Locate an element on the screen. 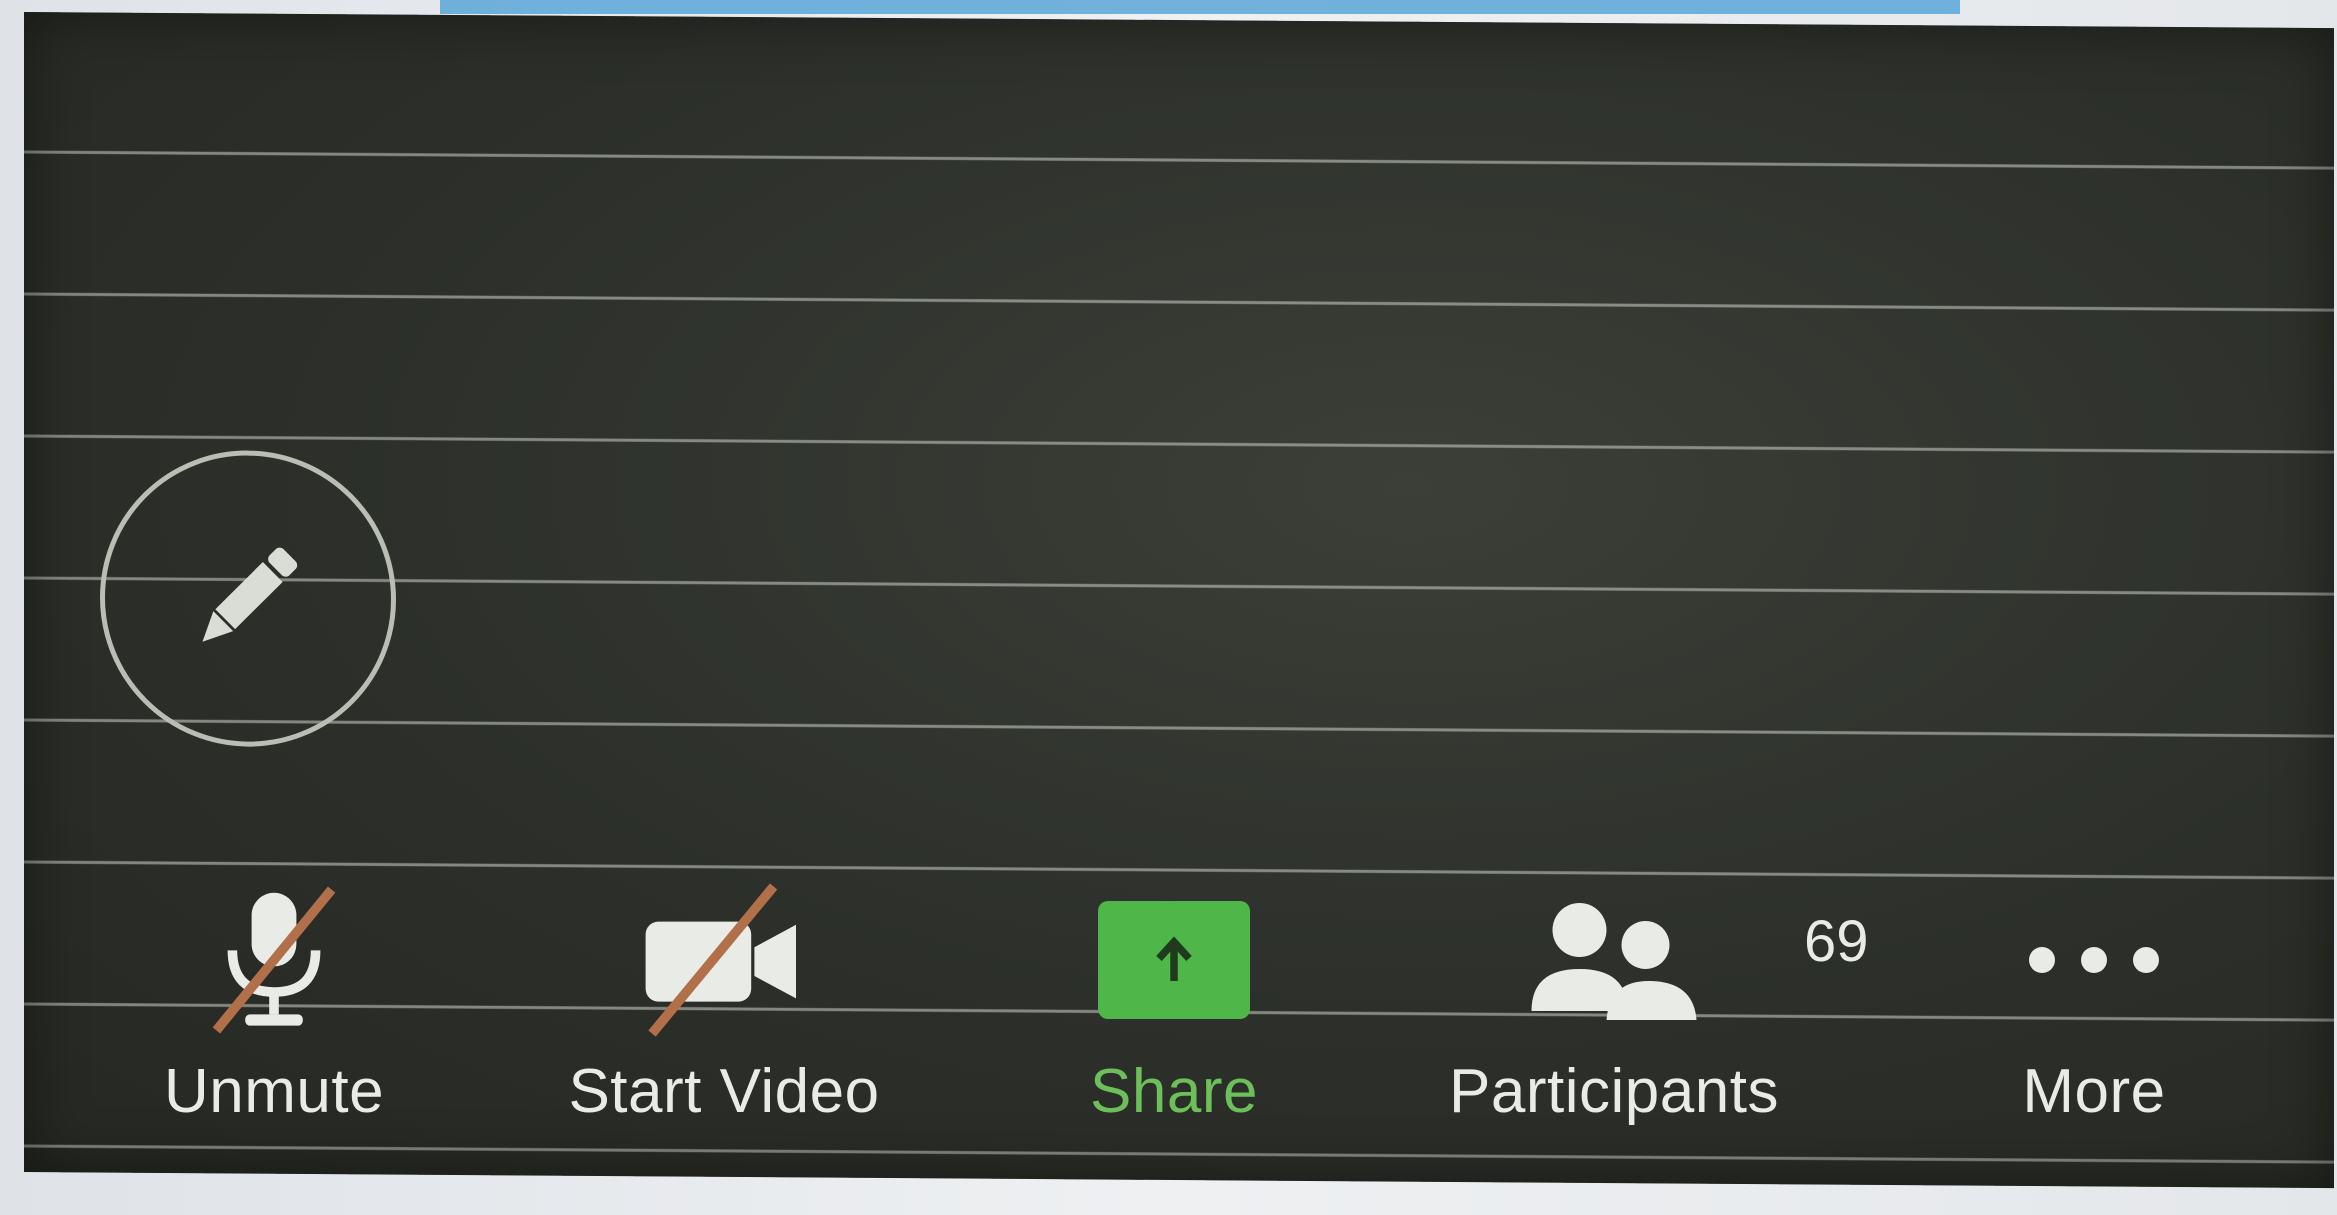 Image resolution: width=2337 pixels, height=1215 pixels. unmute-button: Unmute is located at coordinates (274, 1020).